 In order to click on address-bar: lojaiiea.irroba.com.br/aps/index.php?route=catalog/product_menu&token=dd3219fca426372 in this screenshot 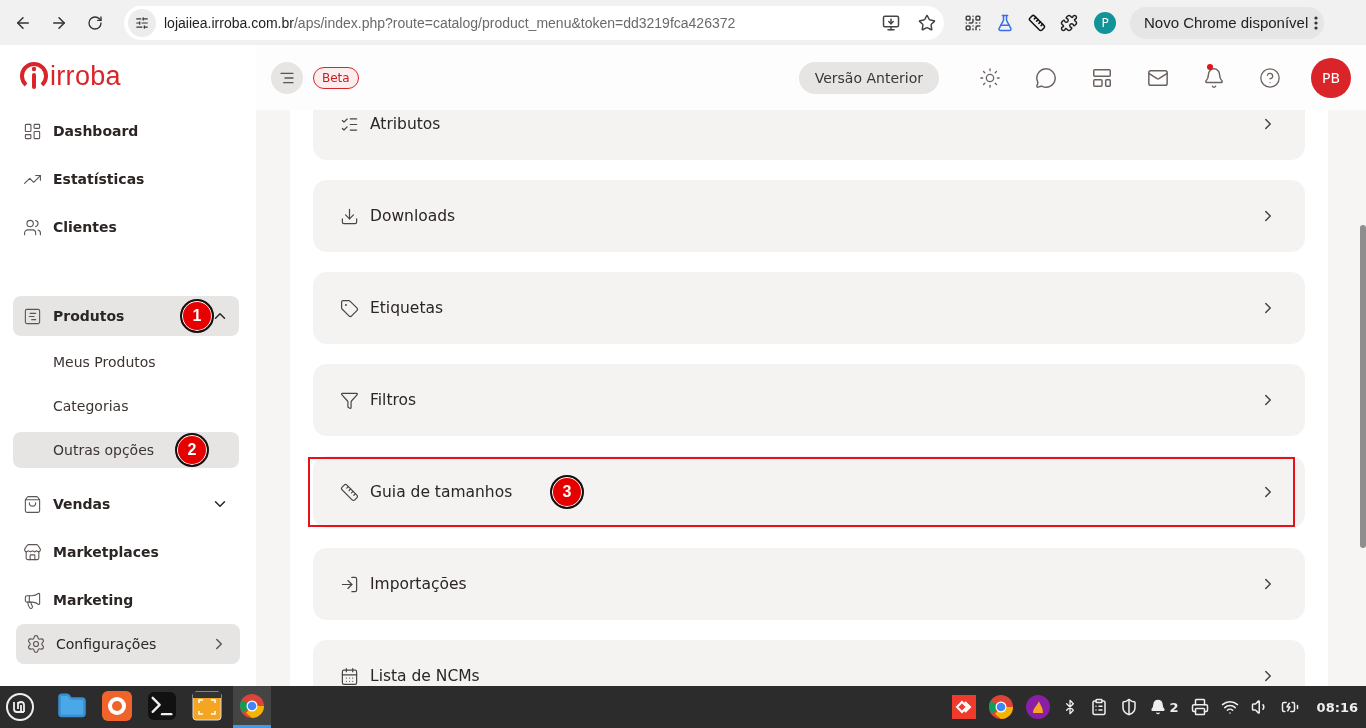, I will do `click(534, 22)`.